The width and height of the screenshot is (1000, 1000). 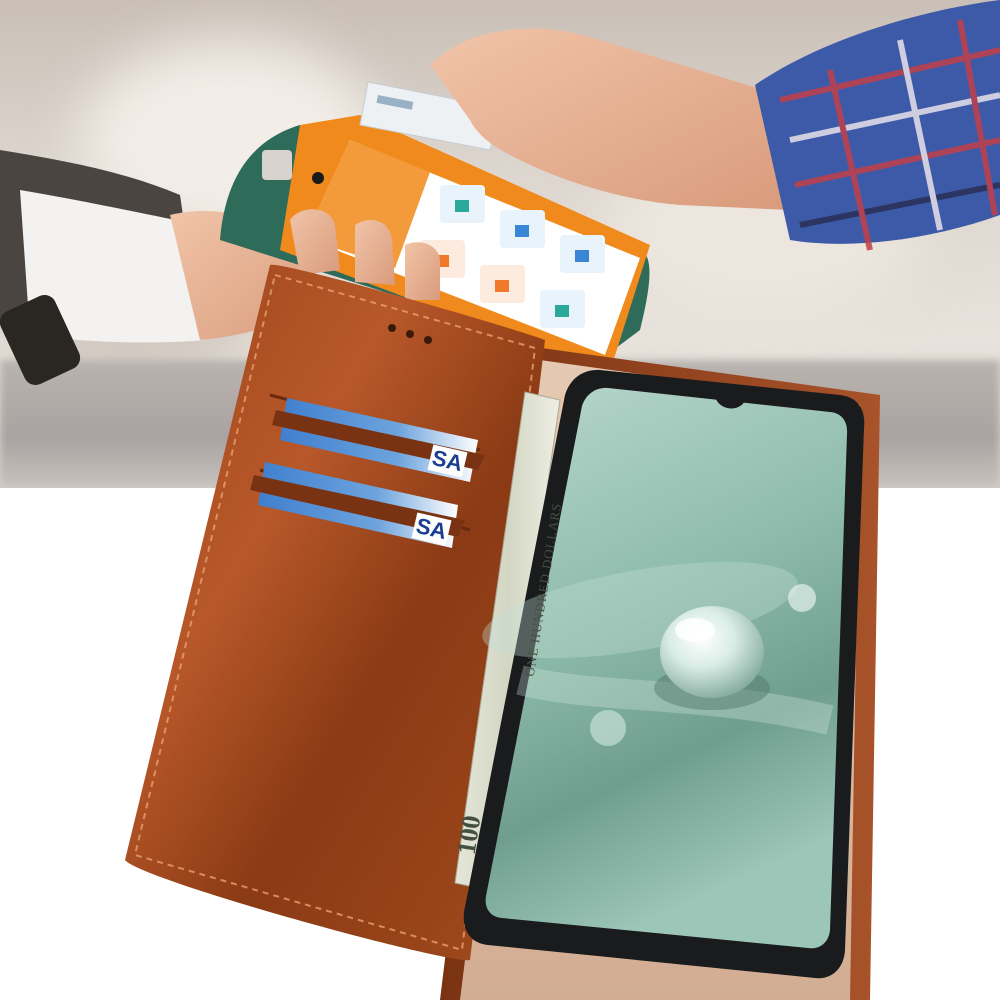 I want to click on banknote-denomination: 100, so click(x=469, y=835).